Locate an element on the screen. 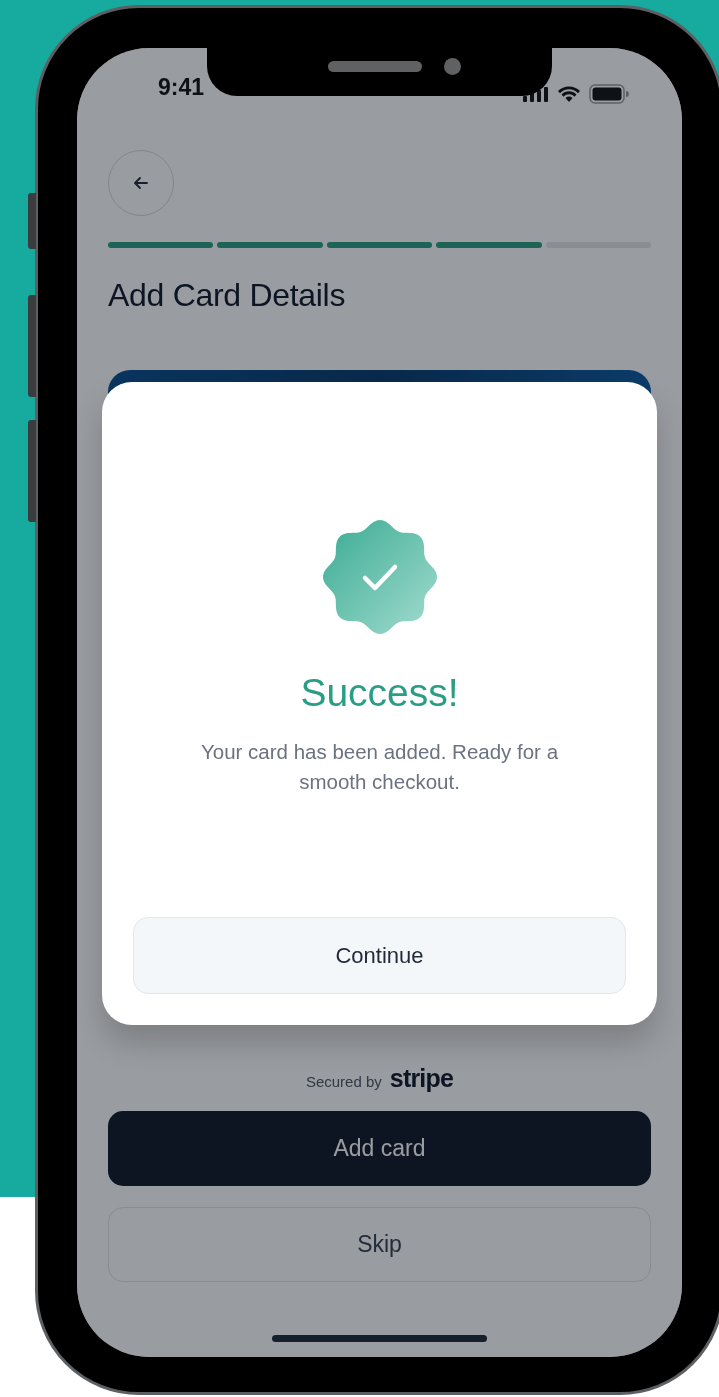 The height and width of the screenshot is (1397, 719). badge-check-icon is located at coordinates (379, 577).